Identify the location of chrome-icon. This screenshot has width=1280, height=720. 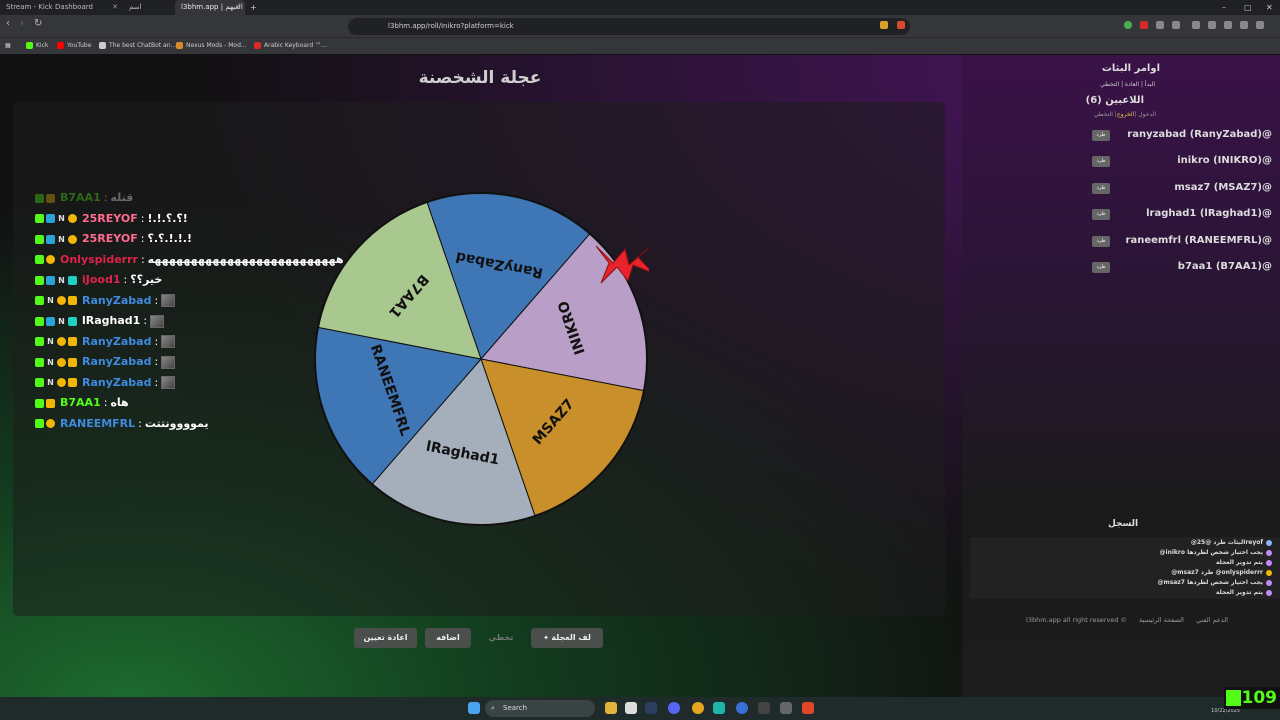
(698, 708).